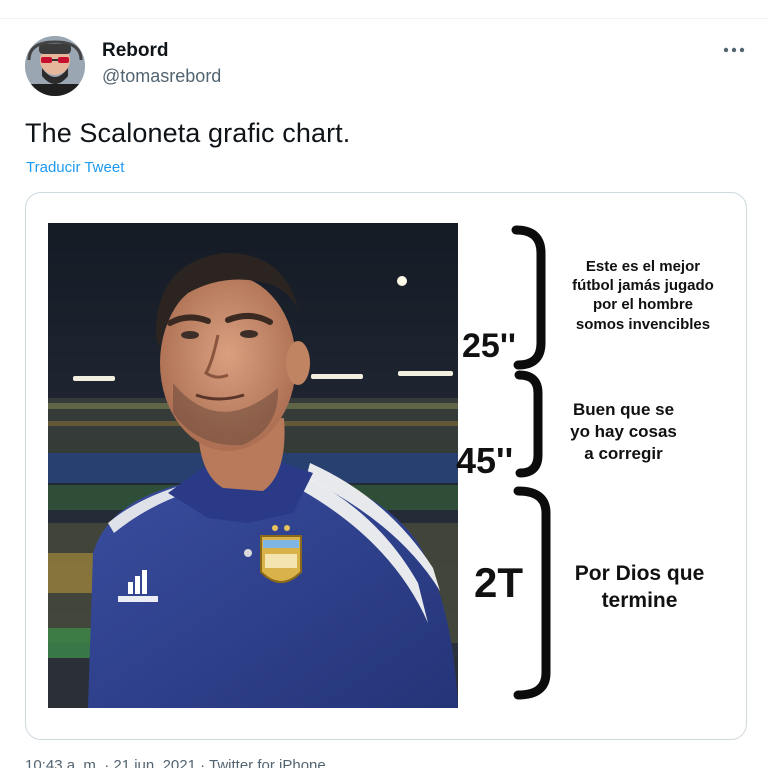 This screenshot has height=768, width=768. Describe the element at coordinates (642, 305) in the screenshot. I see `caption-line: por el hombre` at that location.